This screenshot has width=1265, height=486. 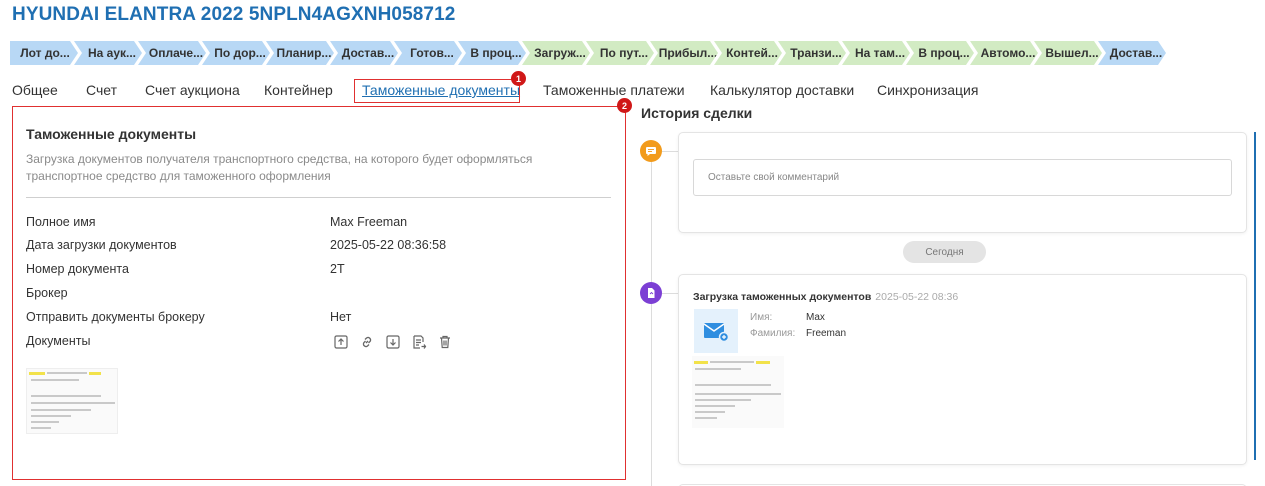 What do you see at coordinates (444, 341) in the screenshot?
I see `trash-icon` at bounding box center [444, 341].